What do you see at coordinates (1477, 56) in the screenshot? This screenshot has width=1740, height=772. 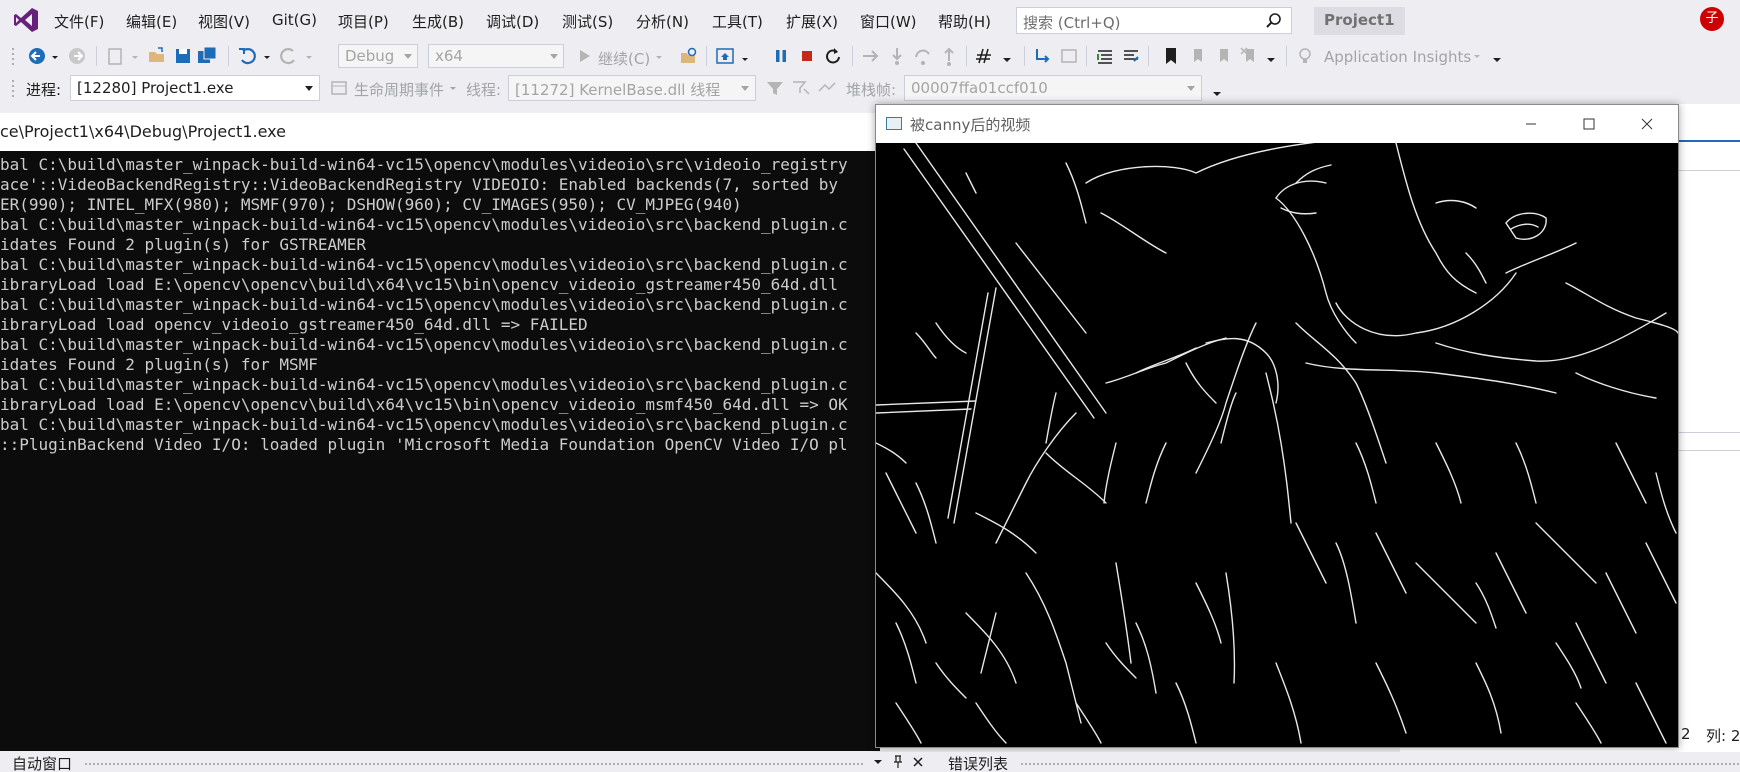 I see `app-insights-dropdown-icon` at bounding box center [1477, 56].